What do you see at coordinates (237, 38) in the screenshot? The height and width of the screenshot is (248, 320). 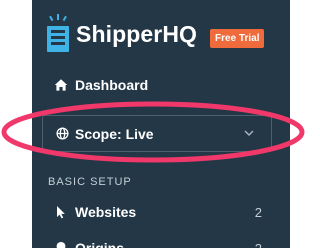 I see `free-trial-badge: Free Trial` at bounding box center [237, 38].